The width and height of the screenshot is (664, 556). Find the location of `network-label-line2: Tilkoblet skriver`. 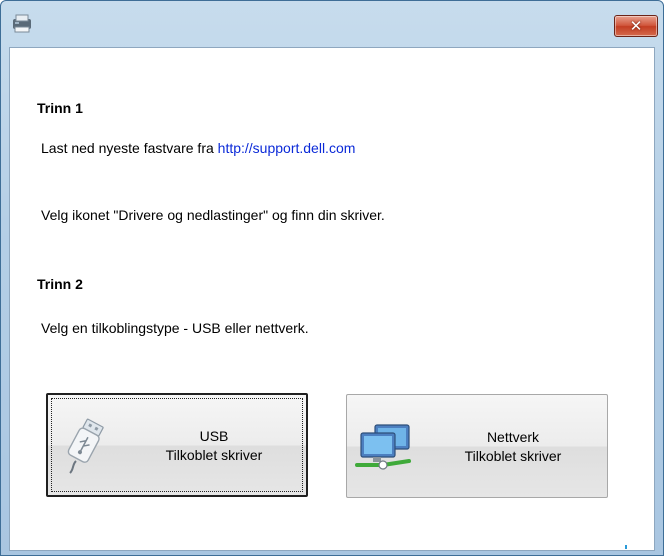

network-label-line2: Tilkoblet skriver is located at coordinates (513, 456).